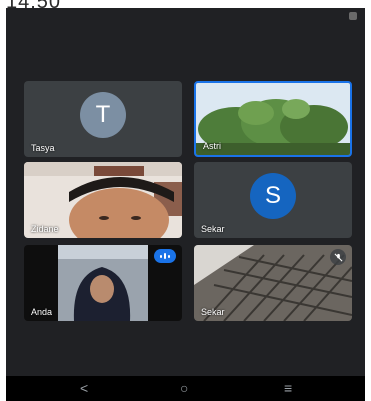  What do you see at coordinates (212, 146) in the screenshot?
I see `participant-name: Astri` at bounding box center [212, 146].